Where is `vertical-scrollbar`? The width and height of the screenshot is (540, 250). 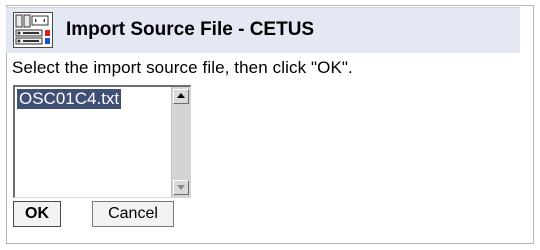 vertical-scrollbar is located at coordinates (180, 142).